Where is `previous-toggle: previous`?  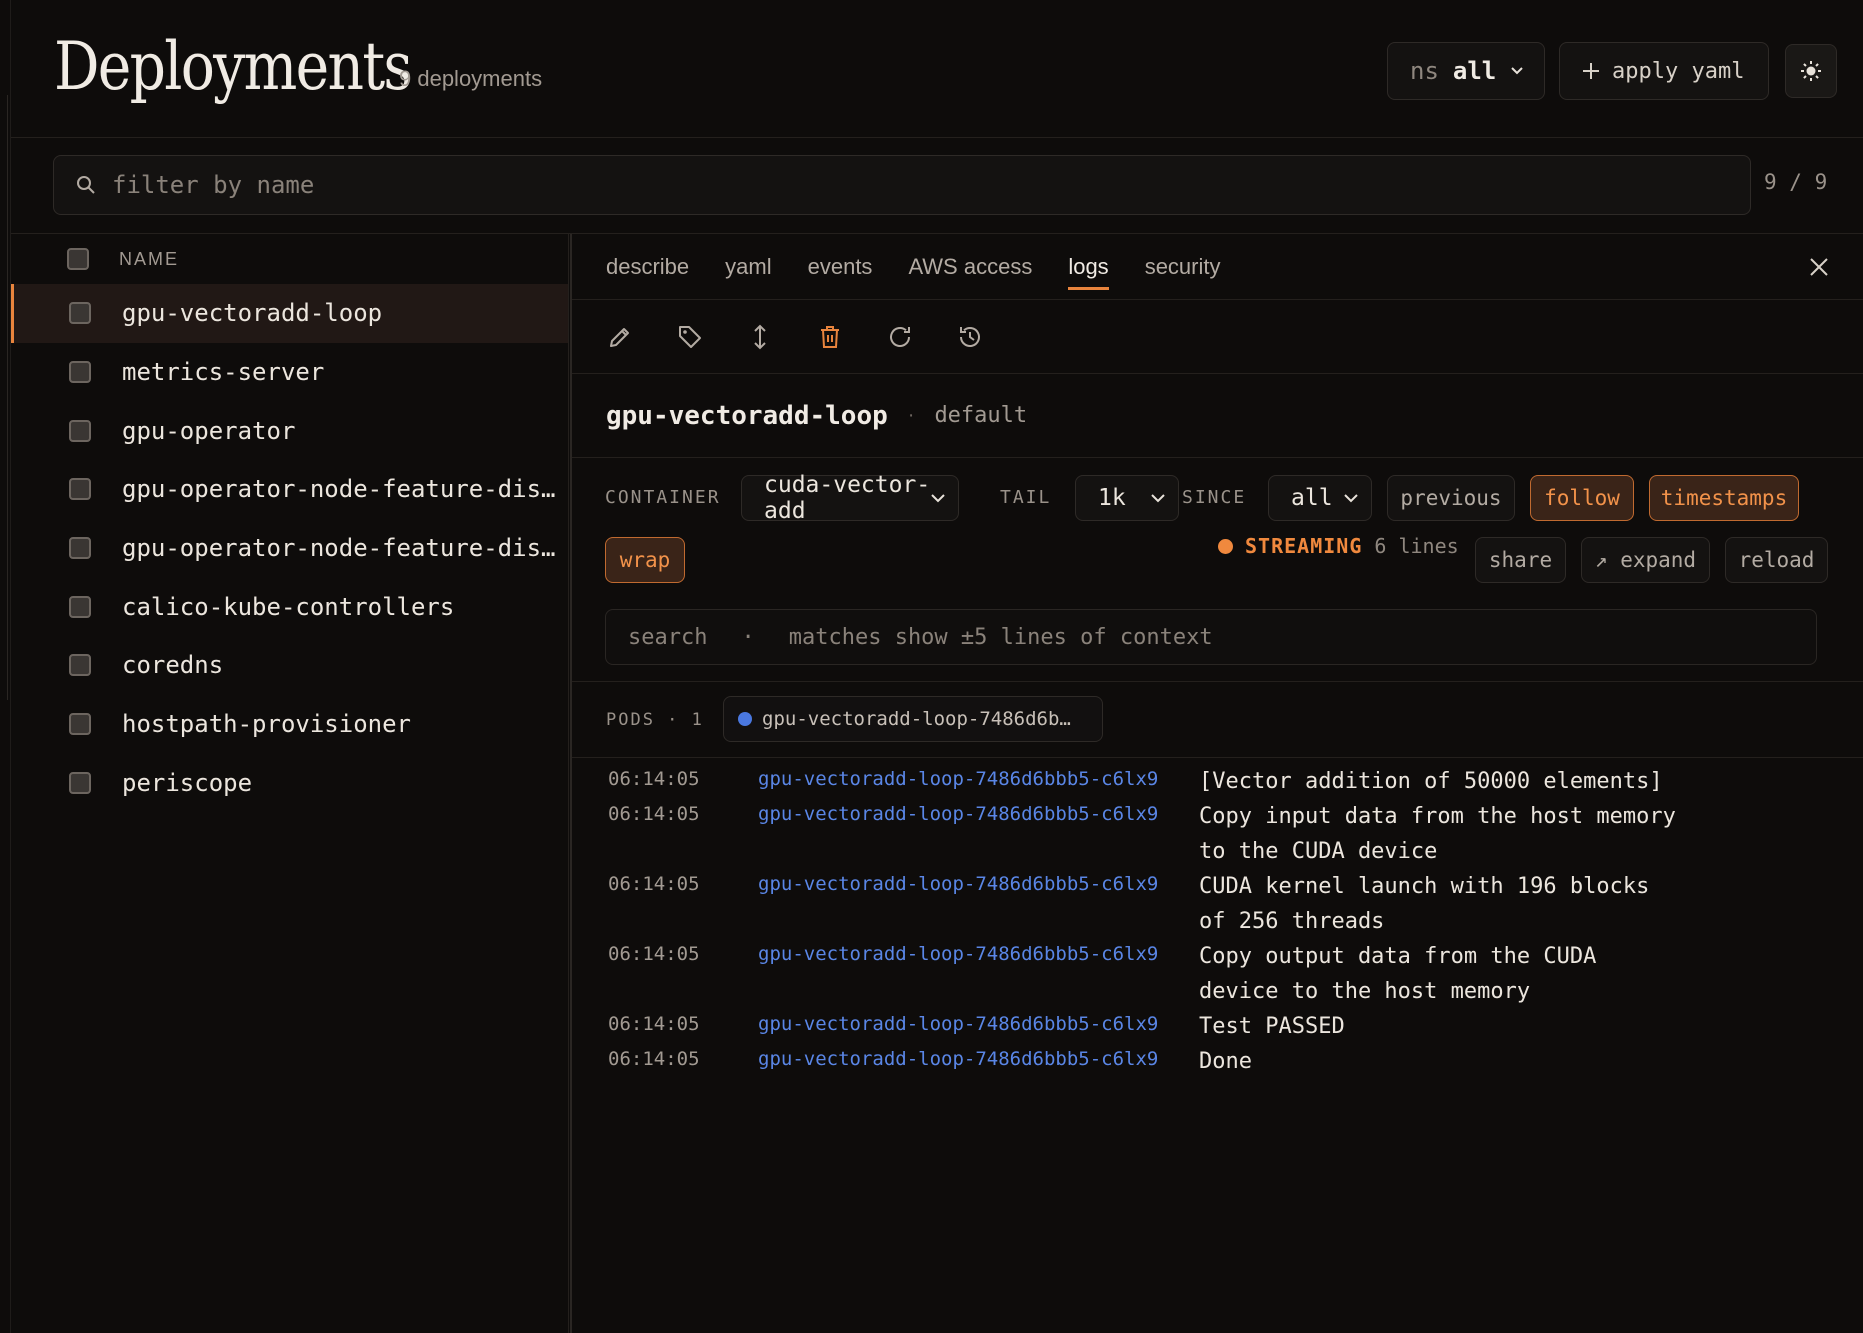 previous-toggle: previous is located at coordinates (1451, 498).